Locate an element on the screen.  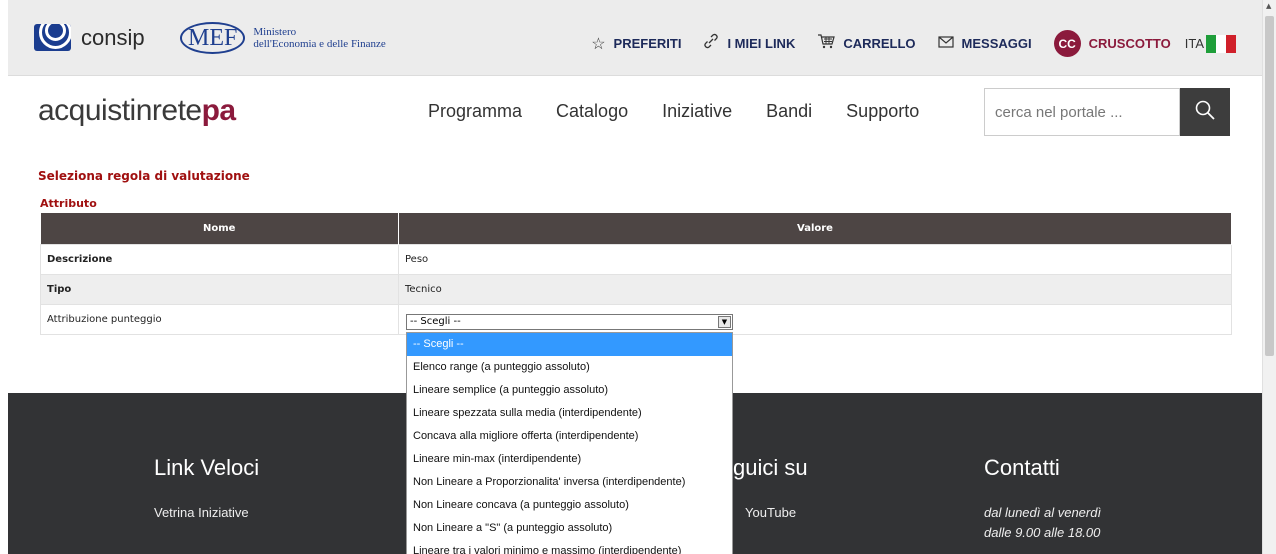
user-avatar: CC is located at coordinates (1067, 43).